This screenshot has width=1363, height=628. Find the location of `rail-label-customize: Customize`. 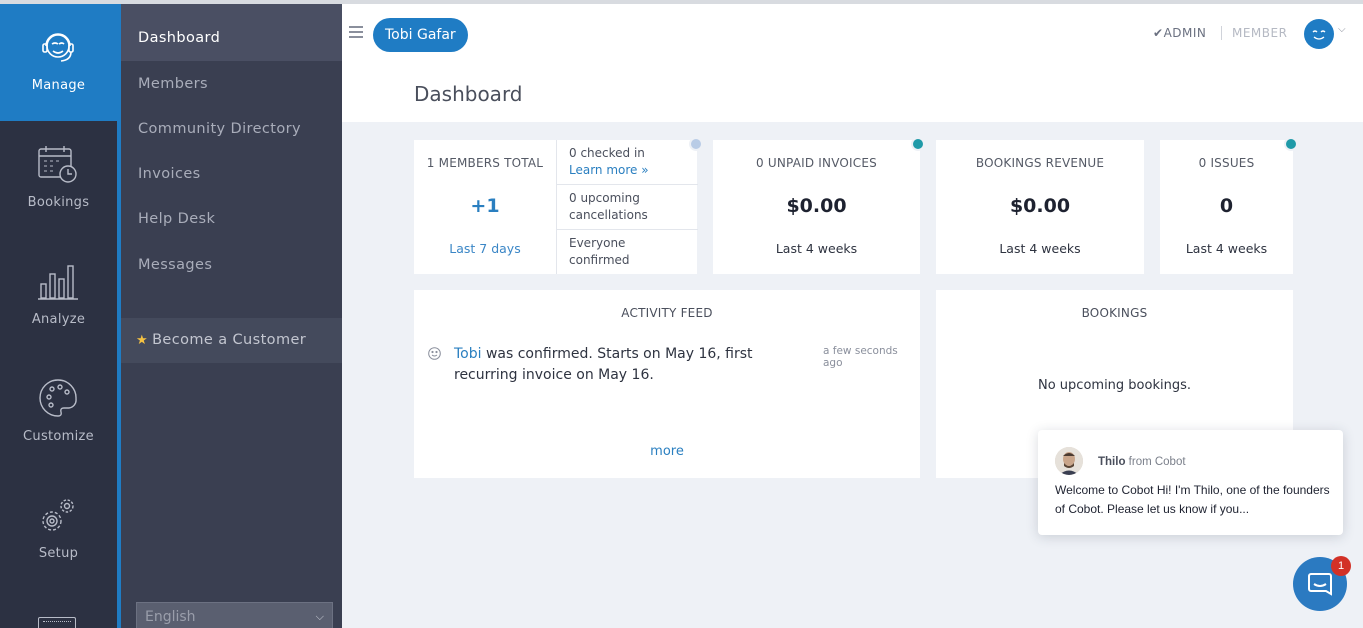

rail-label-customize: Customize is located at coordinates (58, 436).